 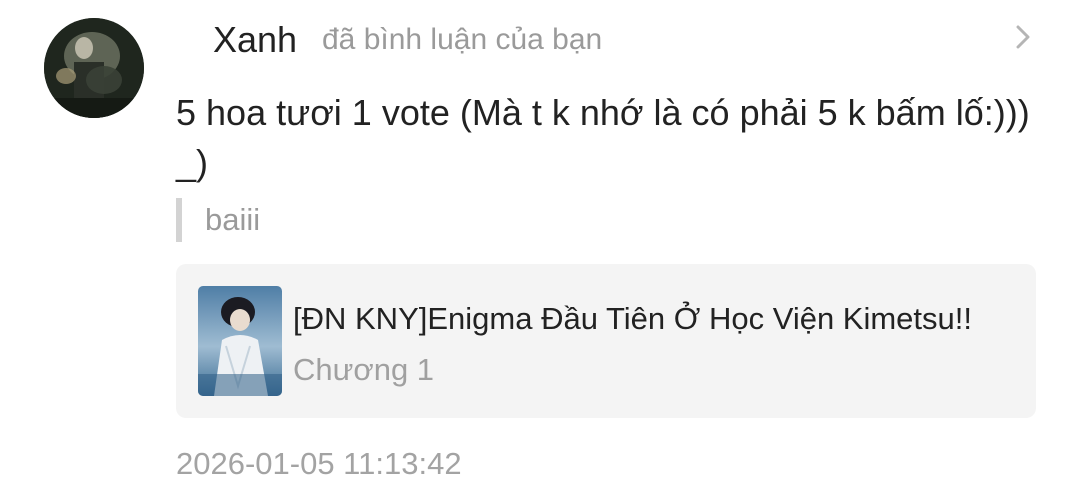 What do you see at coordinates (1023, 37) in the screenshot?
I see `chevron-right-icon` at bounding box center [1023, 37].